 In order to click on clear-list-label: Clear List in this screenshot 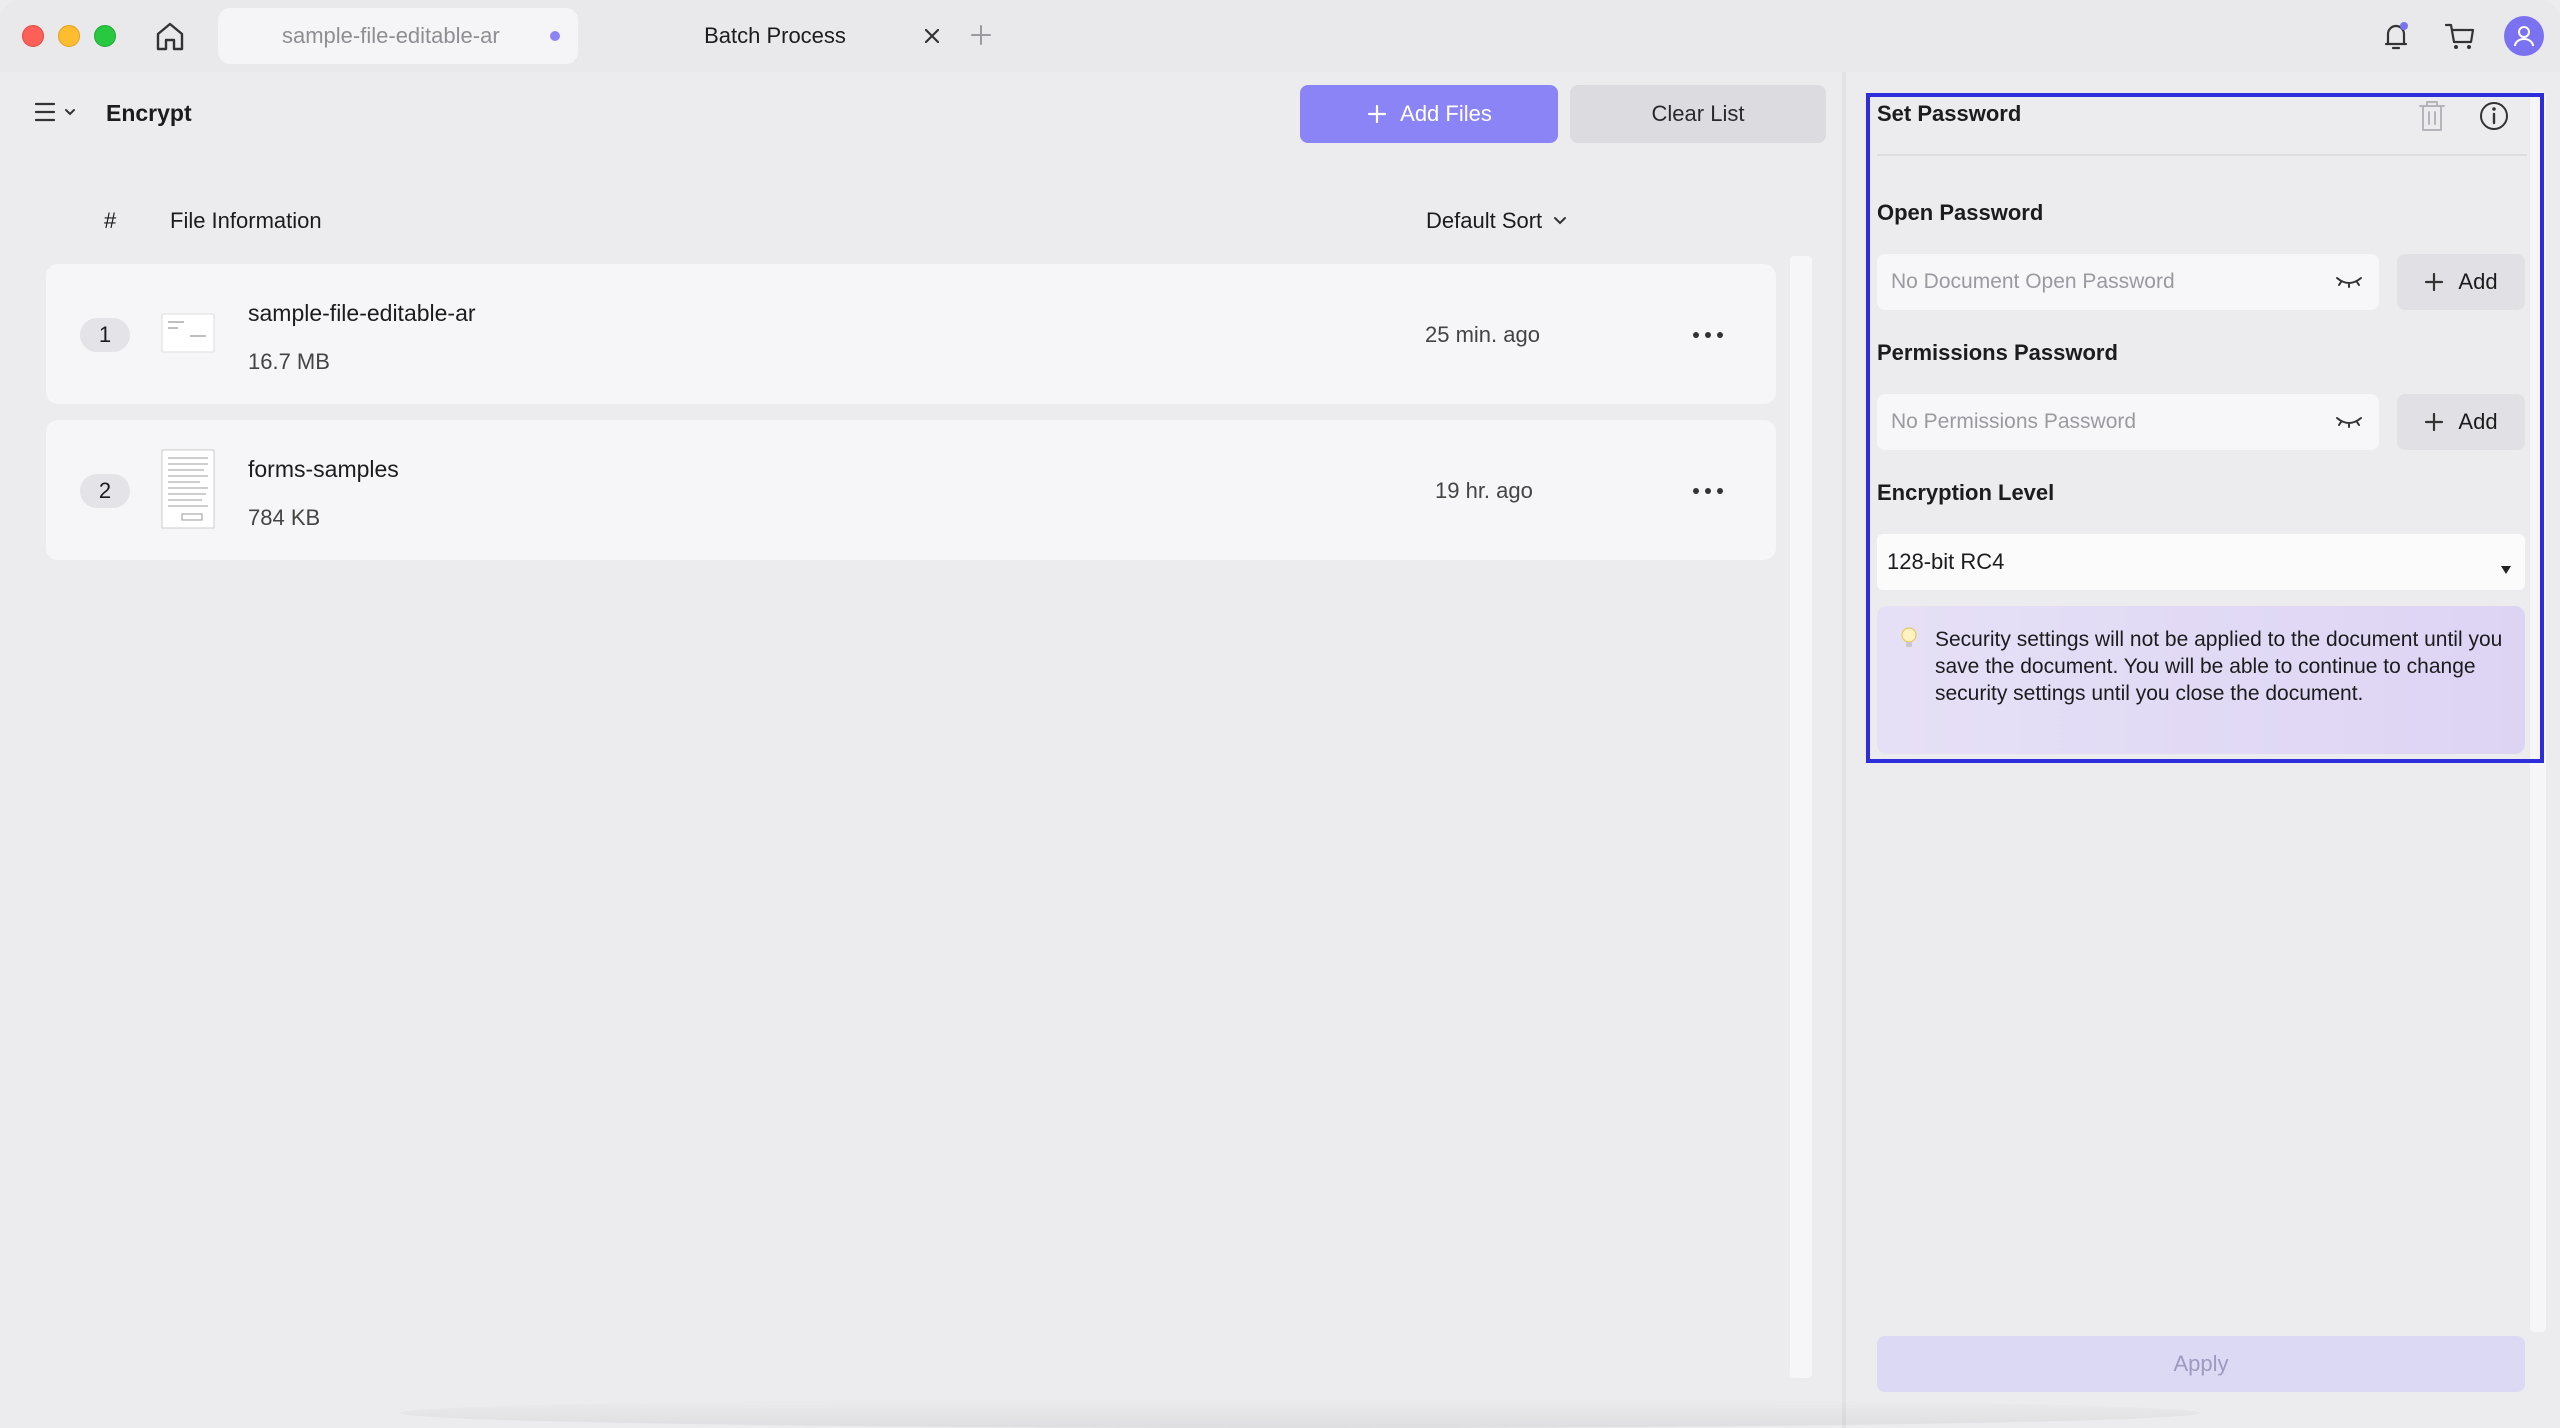, I will do `click(1698, 113)`.